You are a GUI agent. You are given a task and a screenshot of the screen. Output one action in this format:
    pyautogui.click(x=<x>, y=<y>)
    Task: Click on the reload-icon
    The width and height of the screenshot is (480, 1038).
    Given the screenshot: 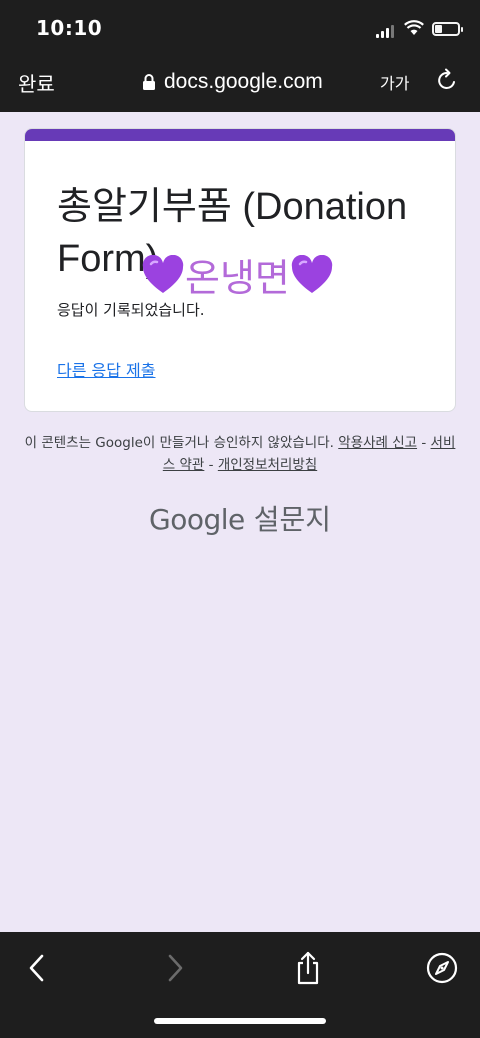 What is the action you would take?
    pyautogui.click(x=447, y=80)
    